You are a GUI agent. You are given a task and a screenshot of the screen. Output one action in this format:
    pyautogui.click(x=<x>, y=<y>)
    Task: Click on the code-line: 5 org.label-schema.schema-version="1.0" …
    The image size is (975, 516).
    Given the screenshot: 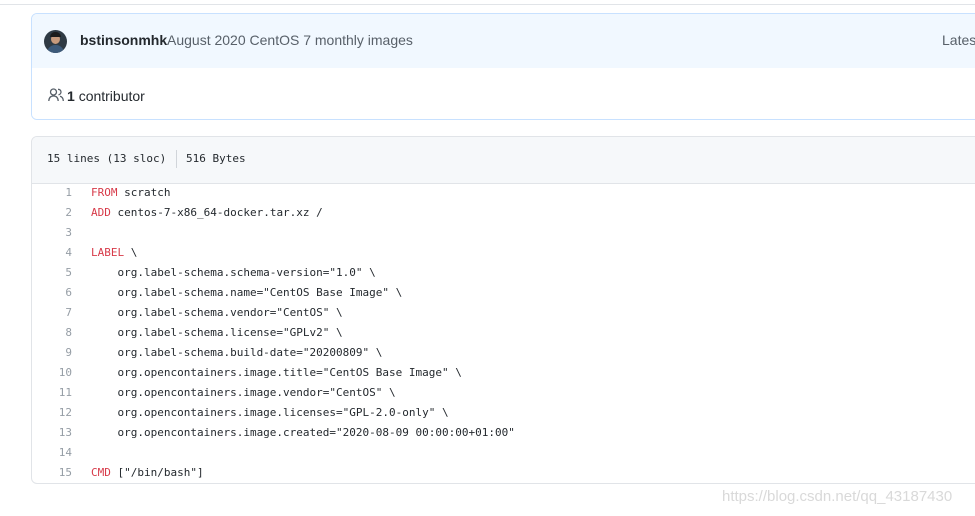 What is the action you would take?
    pyautogui.click(x=503, y=273)
    